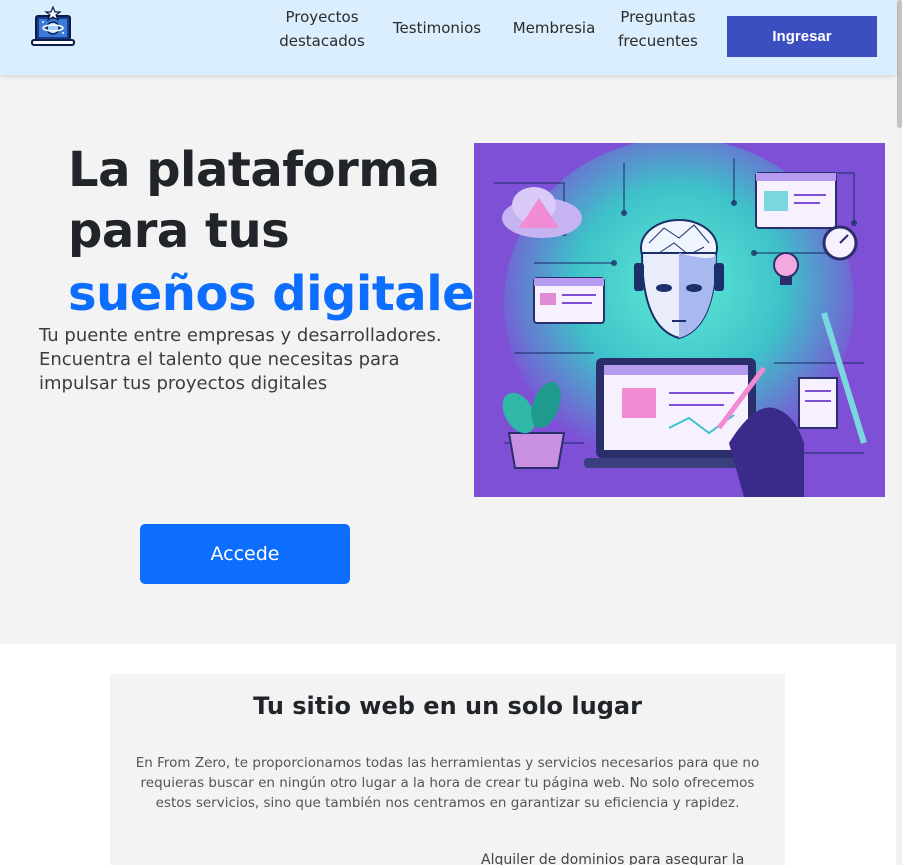  What do you see at coordinates (899, 432) in the screenshot?
I see `page-scrollbar` at bounding box center [899, 432].